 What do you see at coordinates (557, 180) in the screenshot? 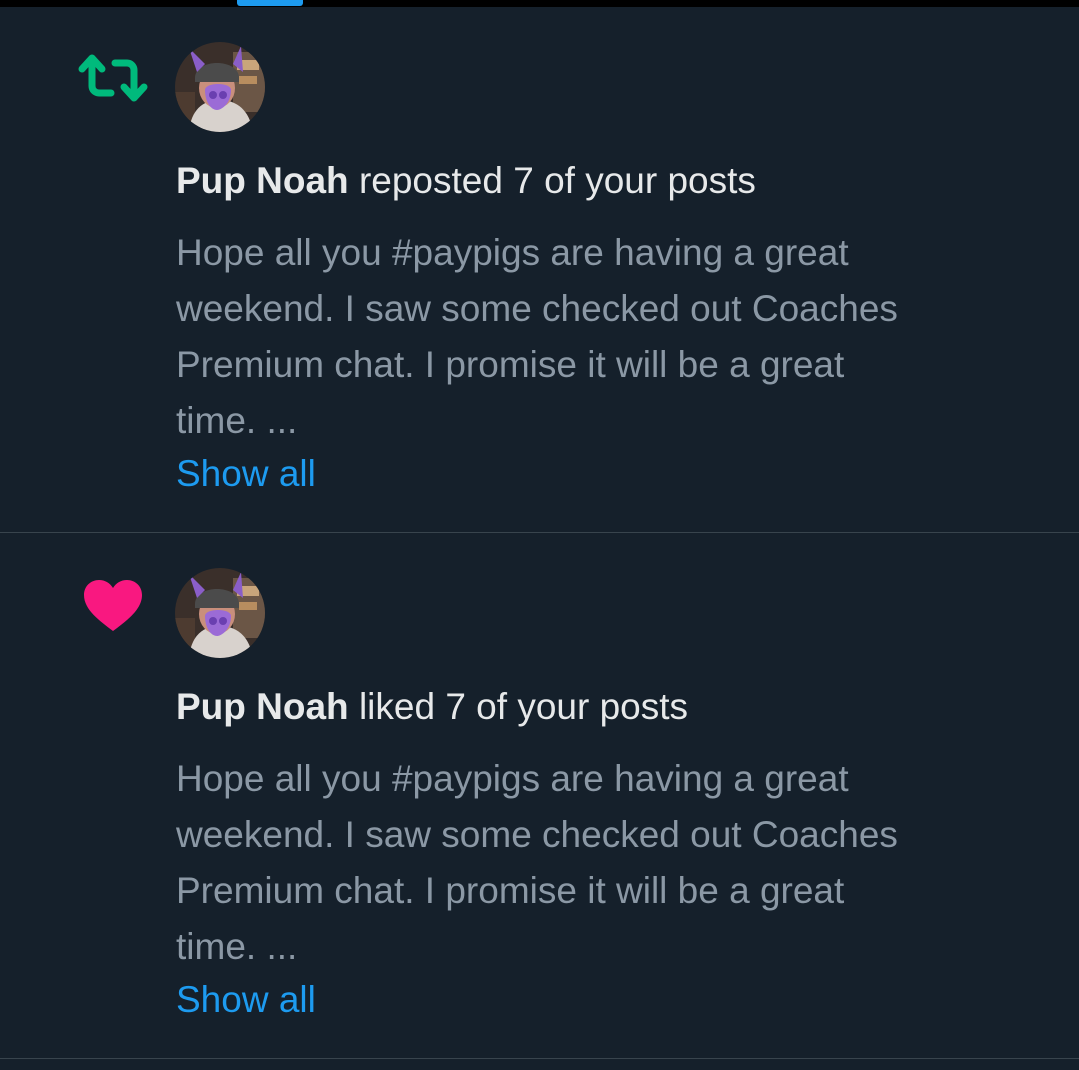
I see `notification-action: reposted 7 of your posts` at bounding box center [557, 180].